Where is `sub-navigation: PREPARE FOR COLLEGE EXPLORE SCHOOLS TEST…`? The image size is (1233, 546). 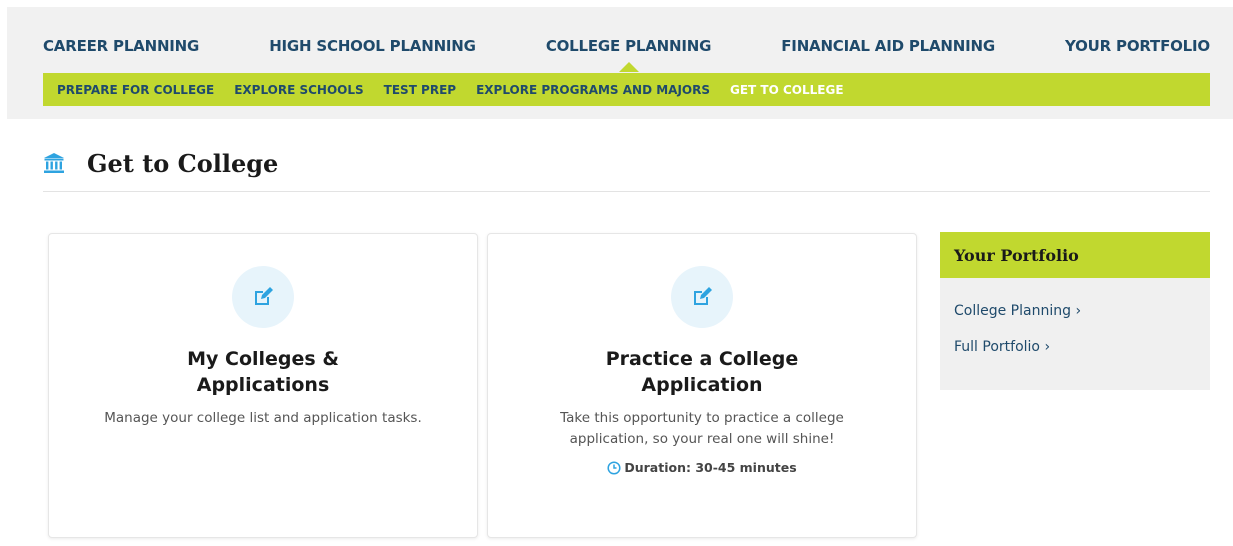 sub-navigation: PREPARE FOR COLLEGE EXPLORE SCHOOLS TEST… is located at coordinates (626, 89).